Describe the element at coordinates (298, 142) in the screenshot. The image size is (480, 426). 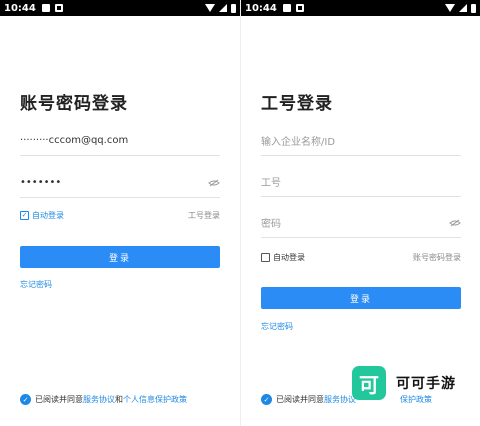
I see `company-placeholder: 输入企业名称/ID` at that location.